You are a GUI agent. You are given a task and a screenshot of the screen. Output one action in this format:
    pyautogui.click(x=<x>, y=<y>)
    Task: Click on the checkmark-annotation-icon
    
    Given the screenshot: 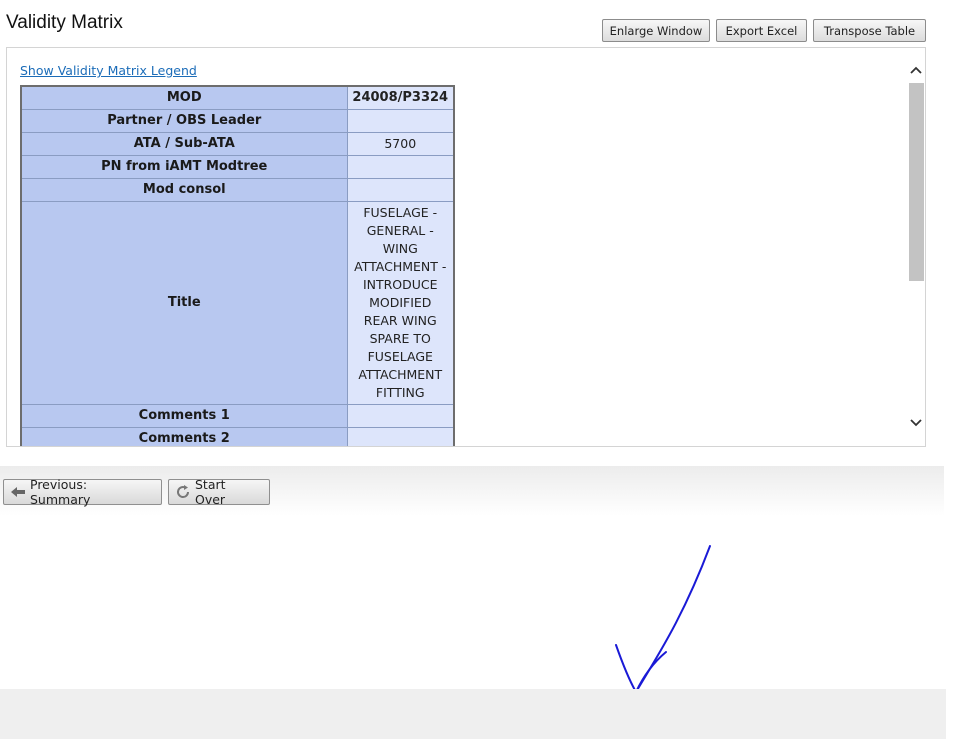 What is the action you would take?
    pyautogui.click(x=663, y=619)
    